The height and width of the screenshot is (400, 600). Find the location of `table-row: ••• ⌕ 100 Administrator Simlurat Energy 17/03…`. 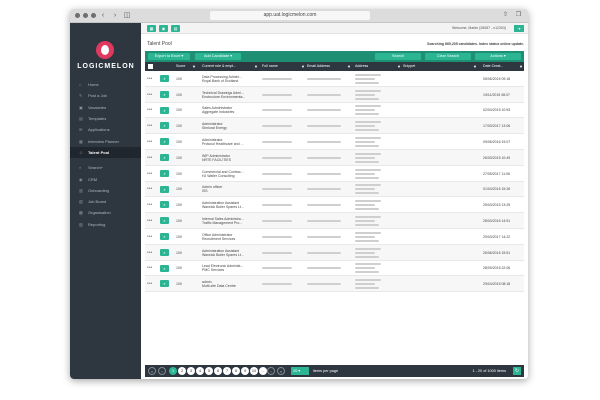

table-row: ••• ⌕ 100 Administrator Simlurat Energy 17/03… is located at coordinates (334, 126).